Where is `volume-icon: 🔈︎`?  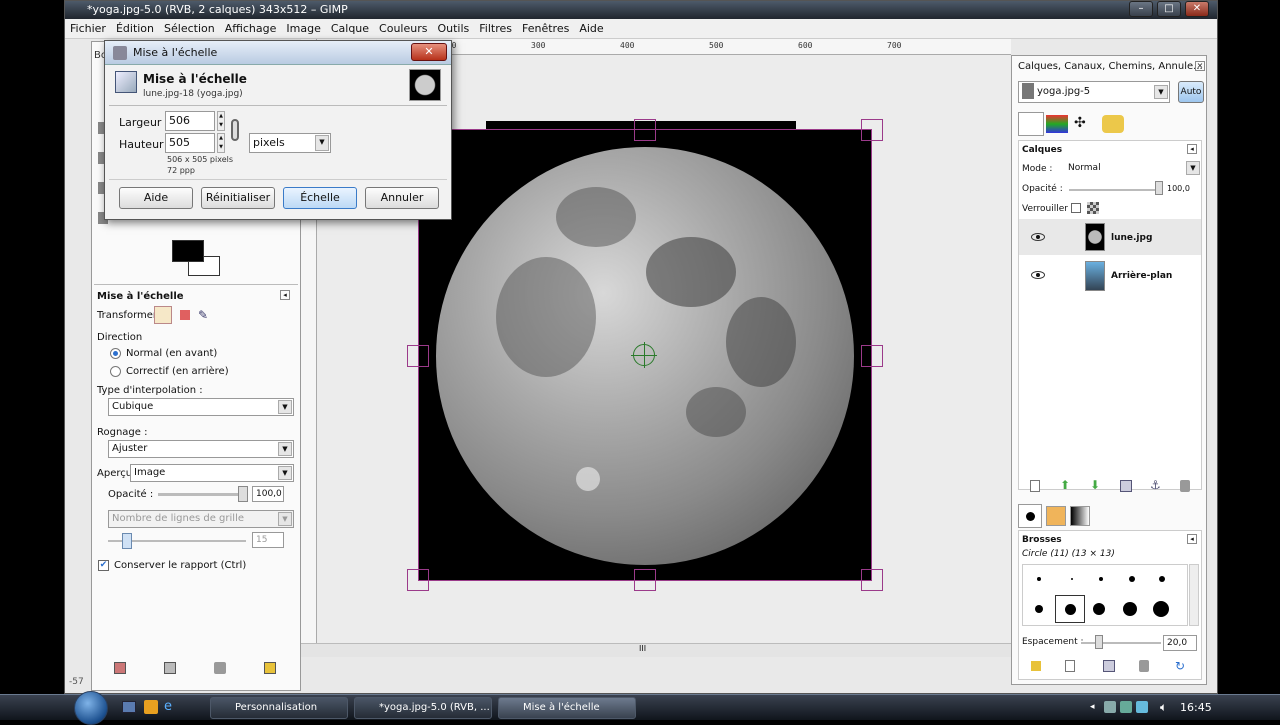
volume-icon: 🔈︎ is located at coordinates (1163, 707).